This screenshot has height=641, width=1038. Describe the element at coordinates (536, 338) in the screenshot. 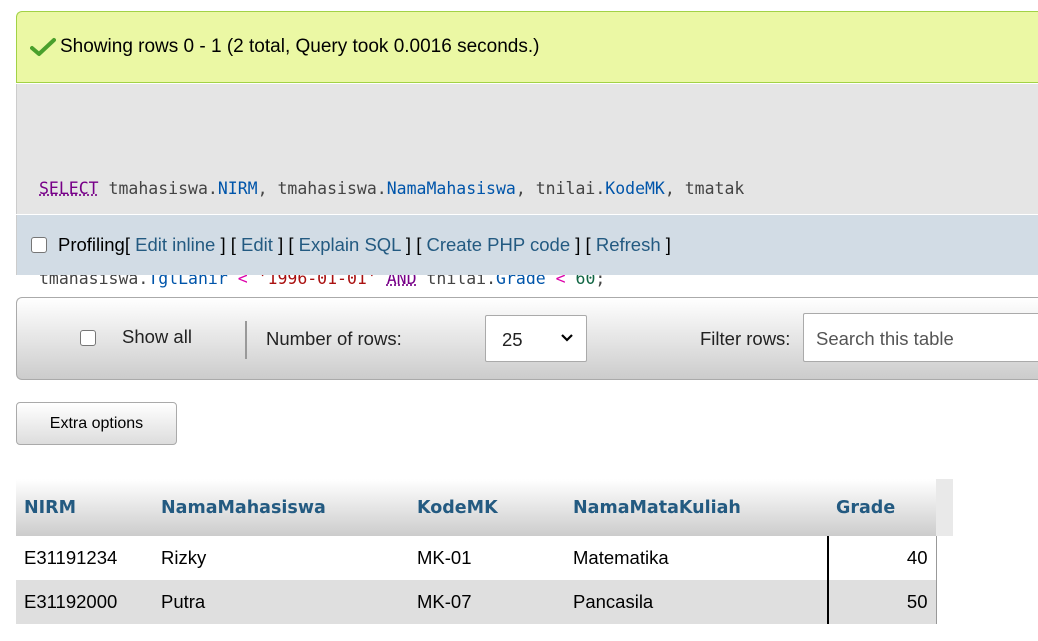

I see `rows-per-page-select: 25` at that location.